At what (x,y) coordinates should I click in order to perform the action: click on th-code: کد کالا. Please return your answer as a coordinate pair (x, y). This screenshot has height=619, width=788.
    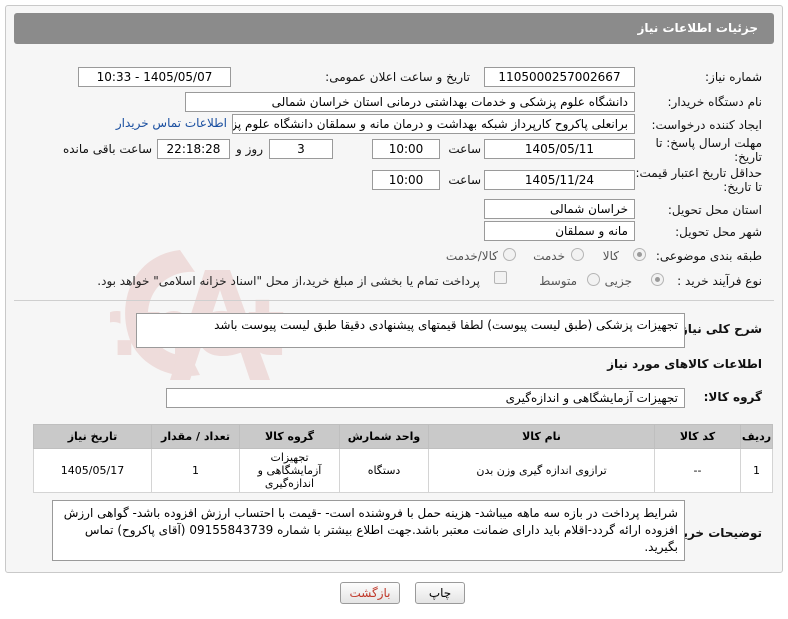
    Looking at the image, I should click on (697, 436).